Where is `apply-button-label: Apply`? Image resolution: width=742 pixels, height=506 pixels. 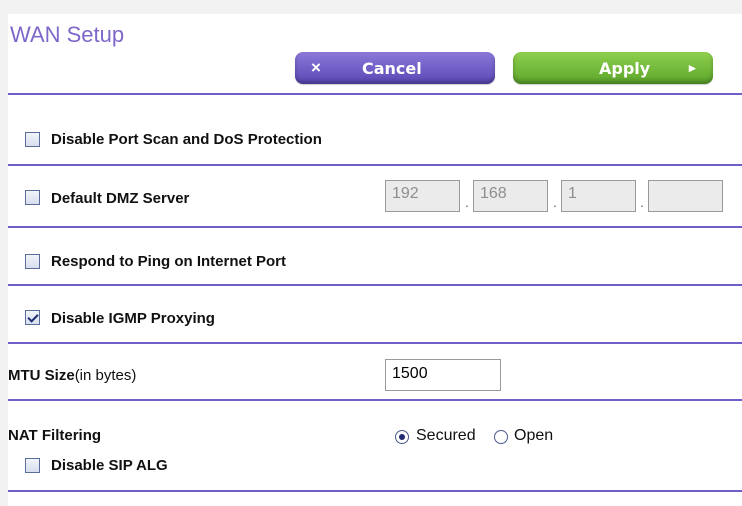
apply-button-label: Apply is located at coordinates (625, 68).